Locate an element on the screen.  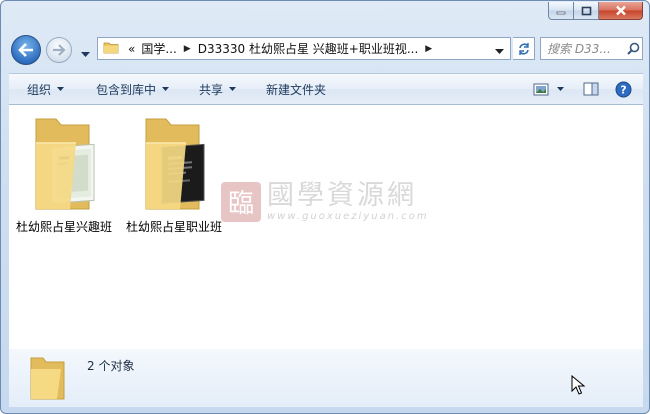
command-bar: 组织 包含到库中 共享 新建文件夹 ? is located at coordinates (326, 89).